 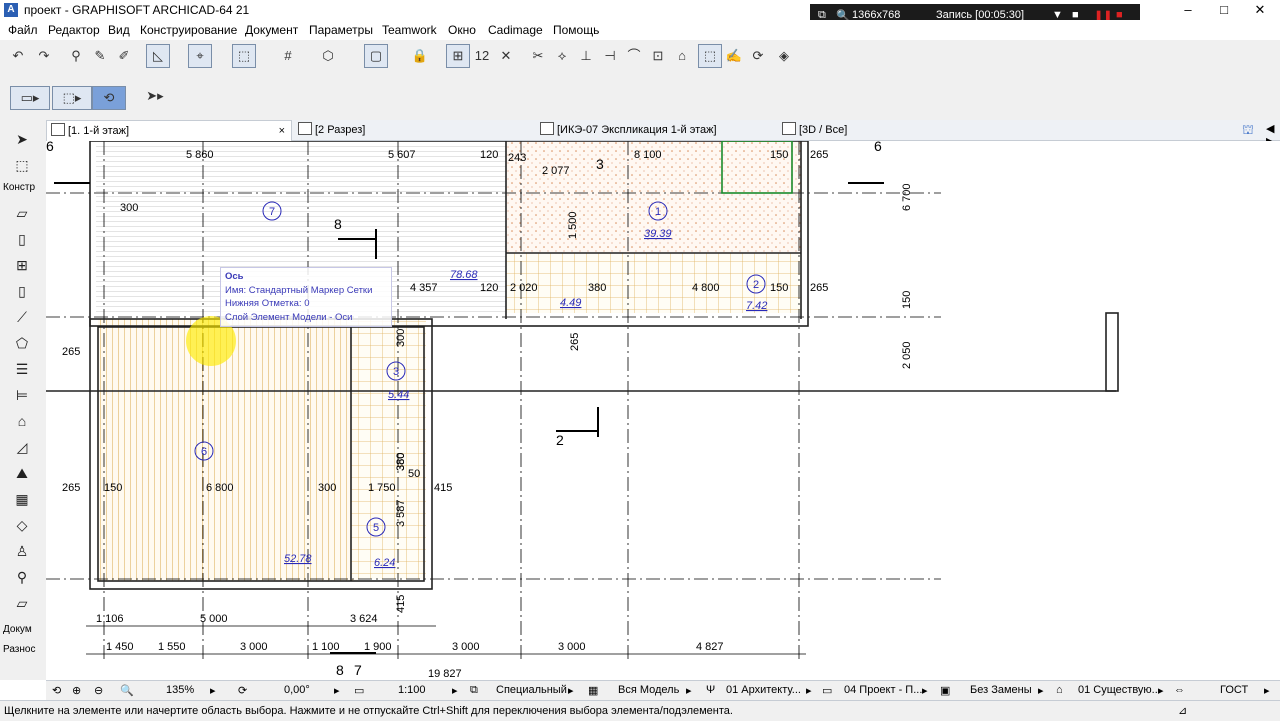 What do you see at coordinates (1224, 10) in the screenshot?
I see `maximize-button: □` at bounding box center [1224, 10].